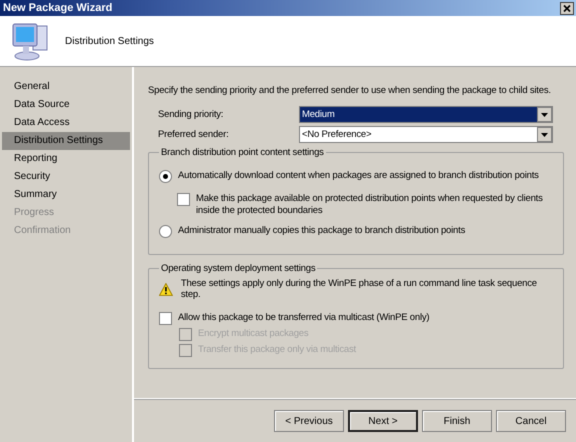 This screenshot has width=576, height=442. Describe the element at coordinates (383, 421) in the screenshot. I see `wizard-button: Next >` at that location.